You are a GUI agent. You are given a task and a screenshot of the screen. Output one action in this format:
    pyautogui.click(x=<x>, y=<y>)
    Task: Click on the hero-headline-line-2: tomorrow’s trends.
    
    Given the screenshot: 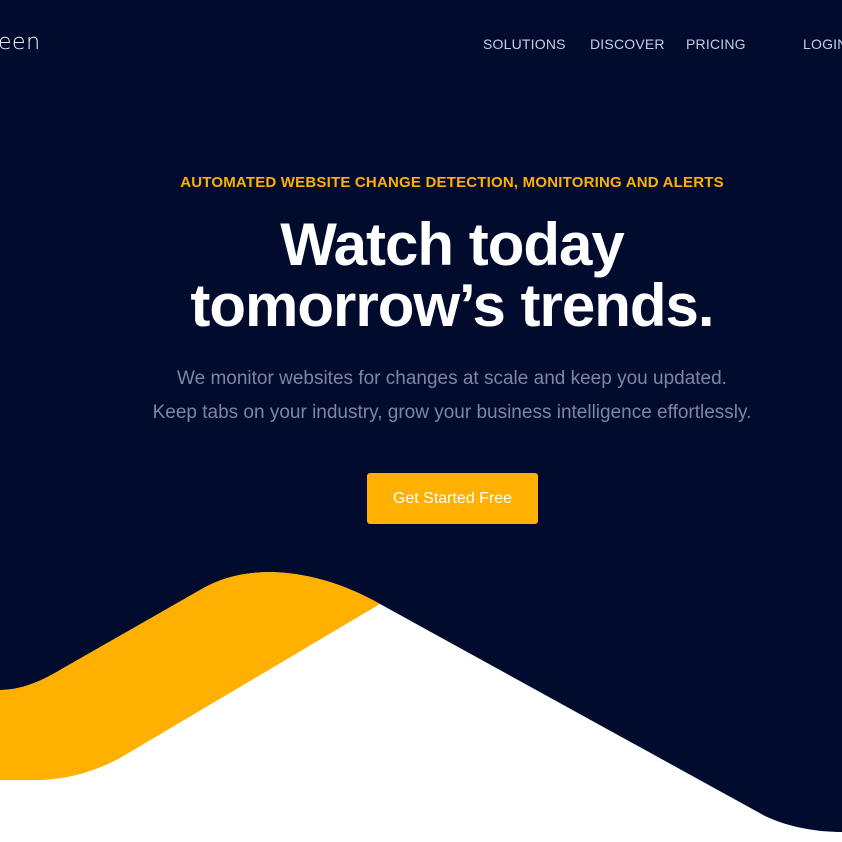 What is the action you would take?
    pyautogui.click(x=452, y=305)
    